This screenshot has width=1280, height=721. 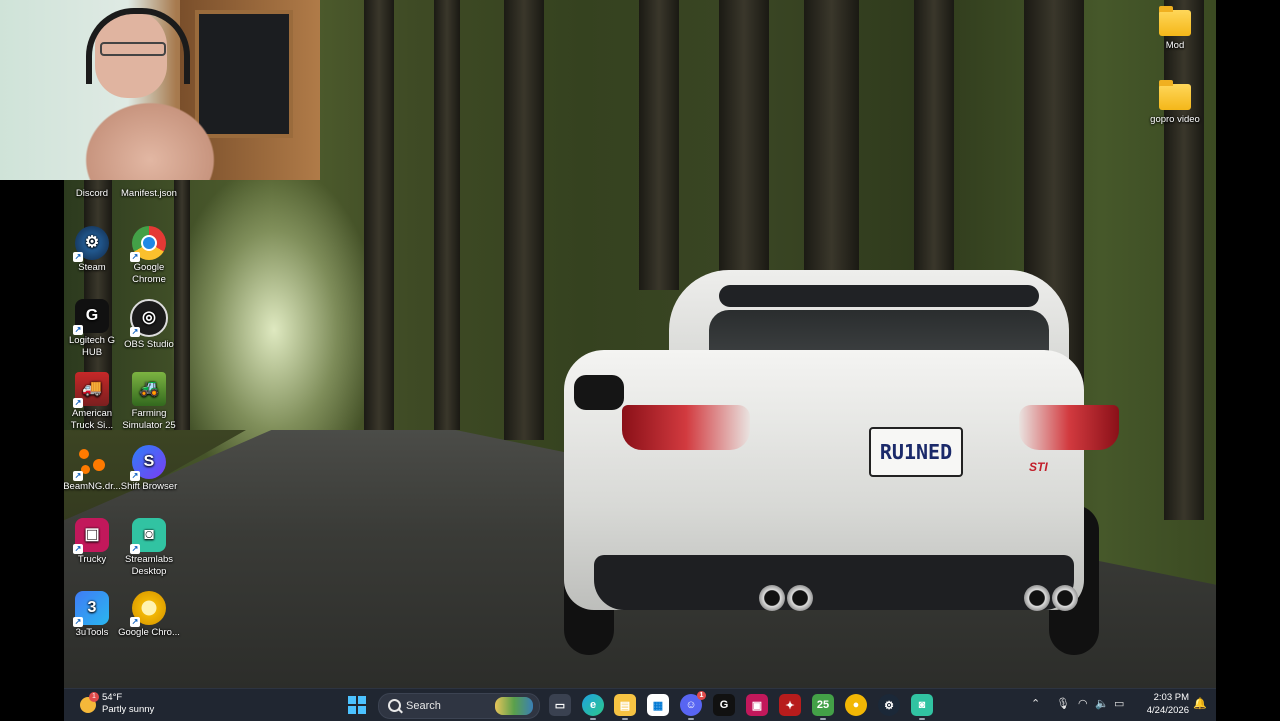 What do you see at coordinates (658, 705) in the screenshot?
I see `microsoft-store-icon: ▦` at bounding box center [658, 705].